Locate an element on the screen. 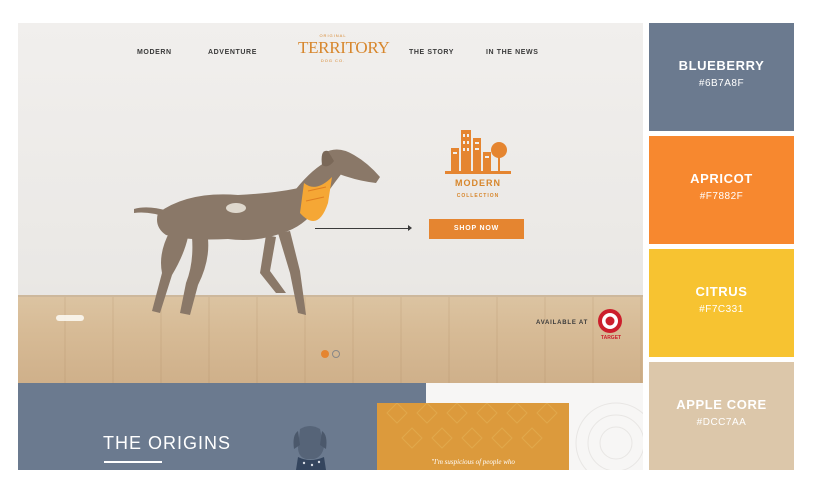  nav-link-modern: MODERN is located at coordinates (154, 52).